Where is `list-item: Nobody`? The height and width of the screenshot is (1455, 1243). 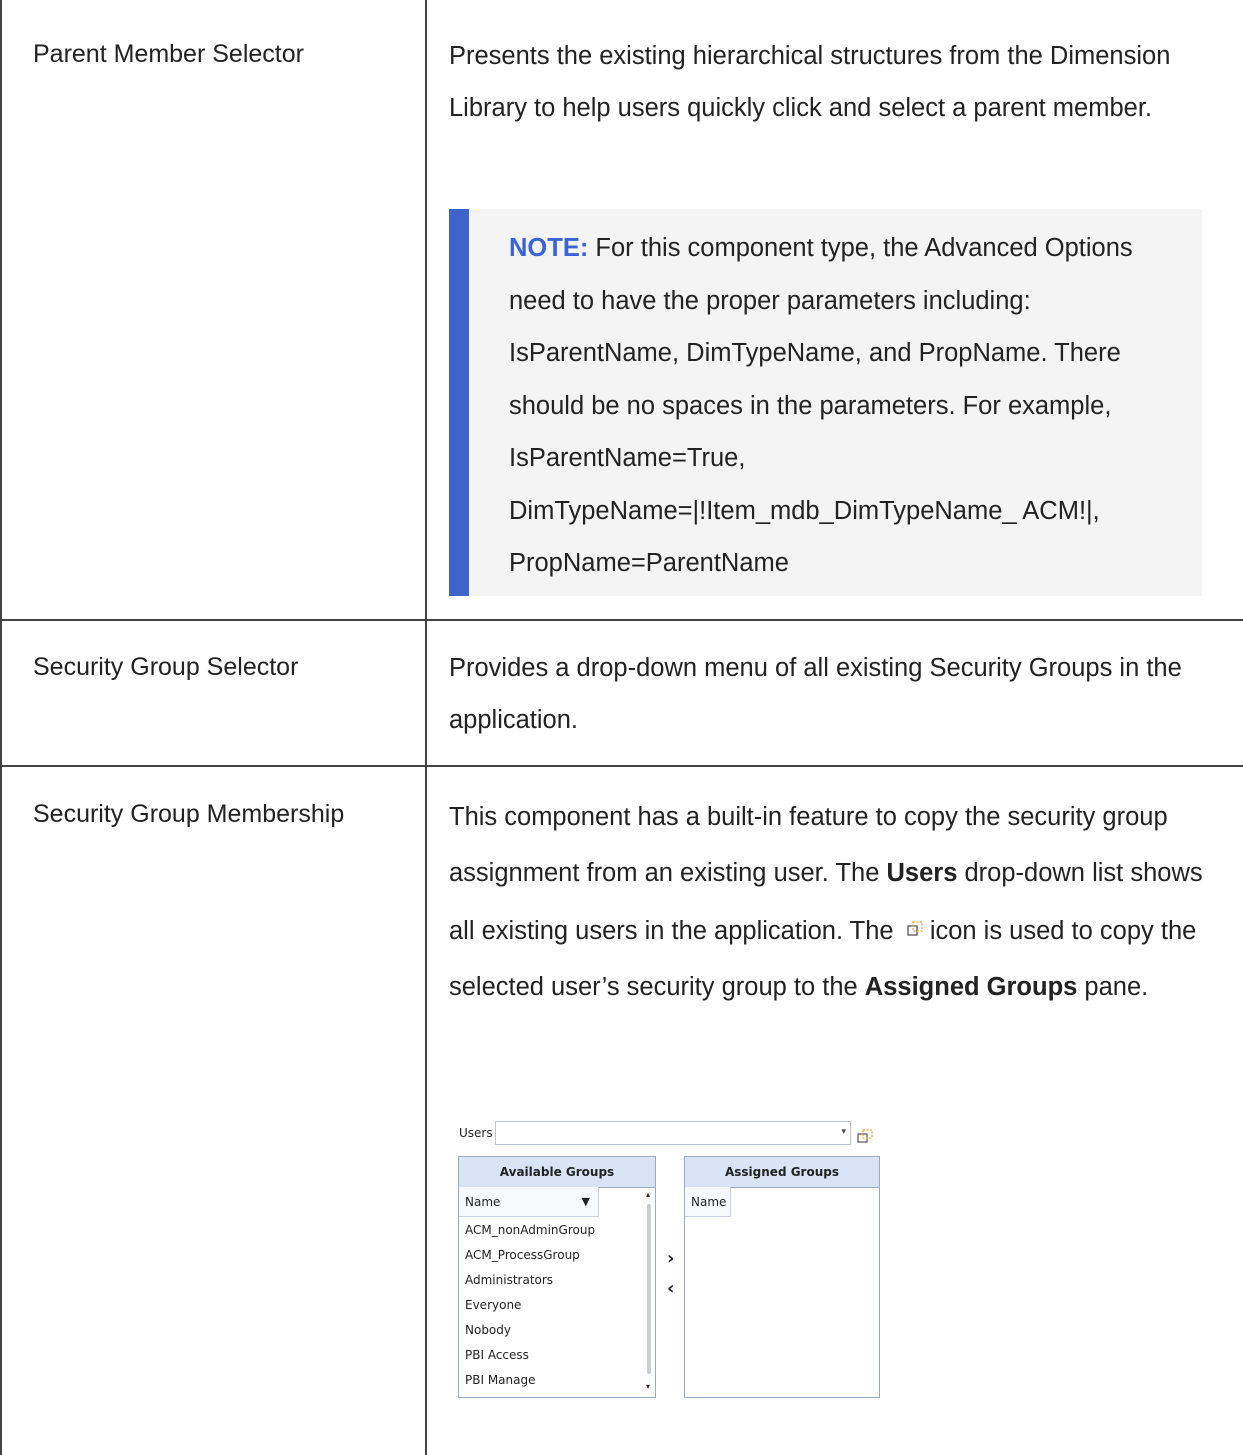
list-item: Nobody is located at coordinates (488, 1330).